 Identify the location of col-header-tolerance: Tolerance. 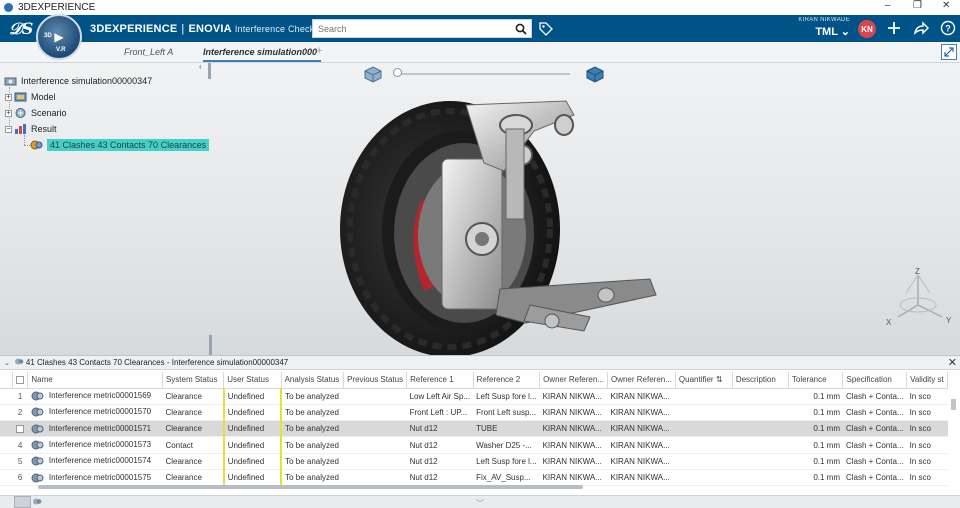
(816, 380).